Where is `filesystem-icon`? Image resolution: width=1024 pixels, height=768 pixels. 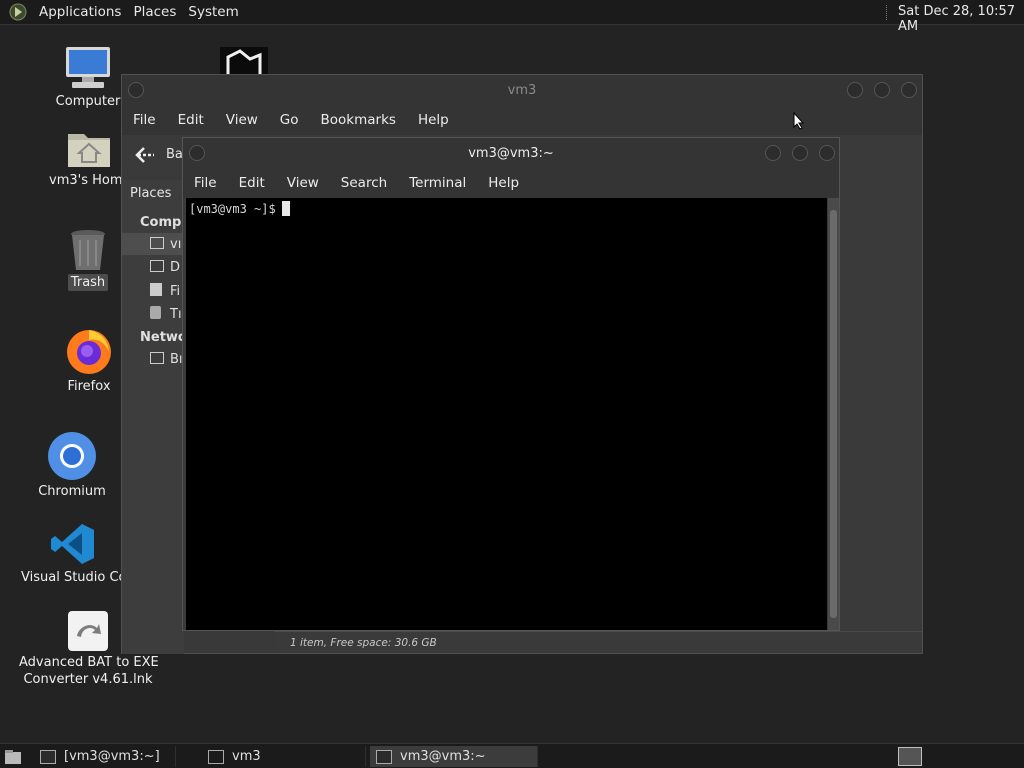 filesystem-icon is located at coordinates (156, 289).